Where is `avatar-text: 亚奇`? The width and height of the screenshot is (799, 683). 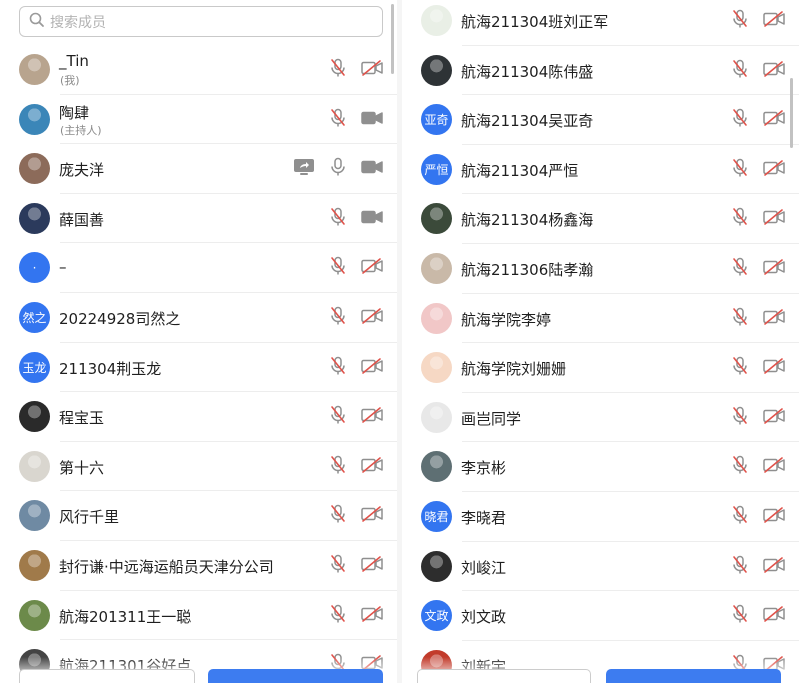 avatar-text: 亚奇 is located at coordinates (436, 120).